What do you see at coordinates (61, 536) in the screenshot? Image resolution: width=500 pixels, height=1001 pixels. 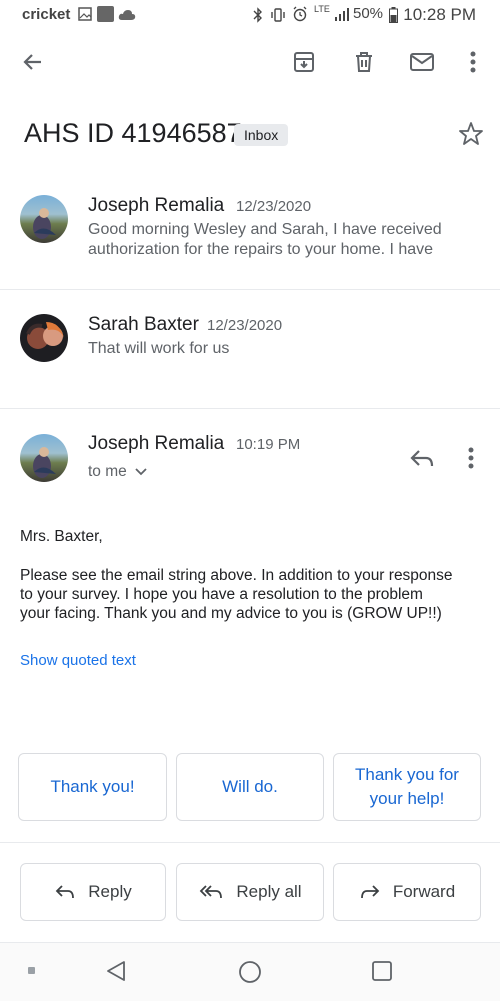 I see `email-greeting: Mrs. Baxter,` at bounding box center [61, 536].